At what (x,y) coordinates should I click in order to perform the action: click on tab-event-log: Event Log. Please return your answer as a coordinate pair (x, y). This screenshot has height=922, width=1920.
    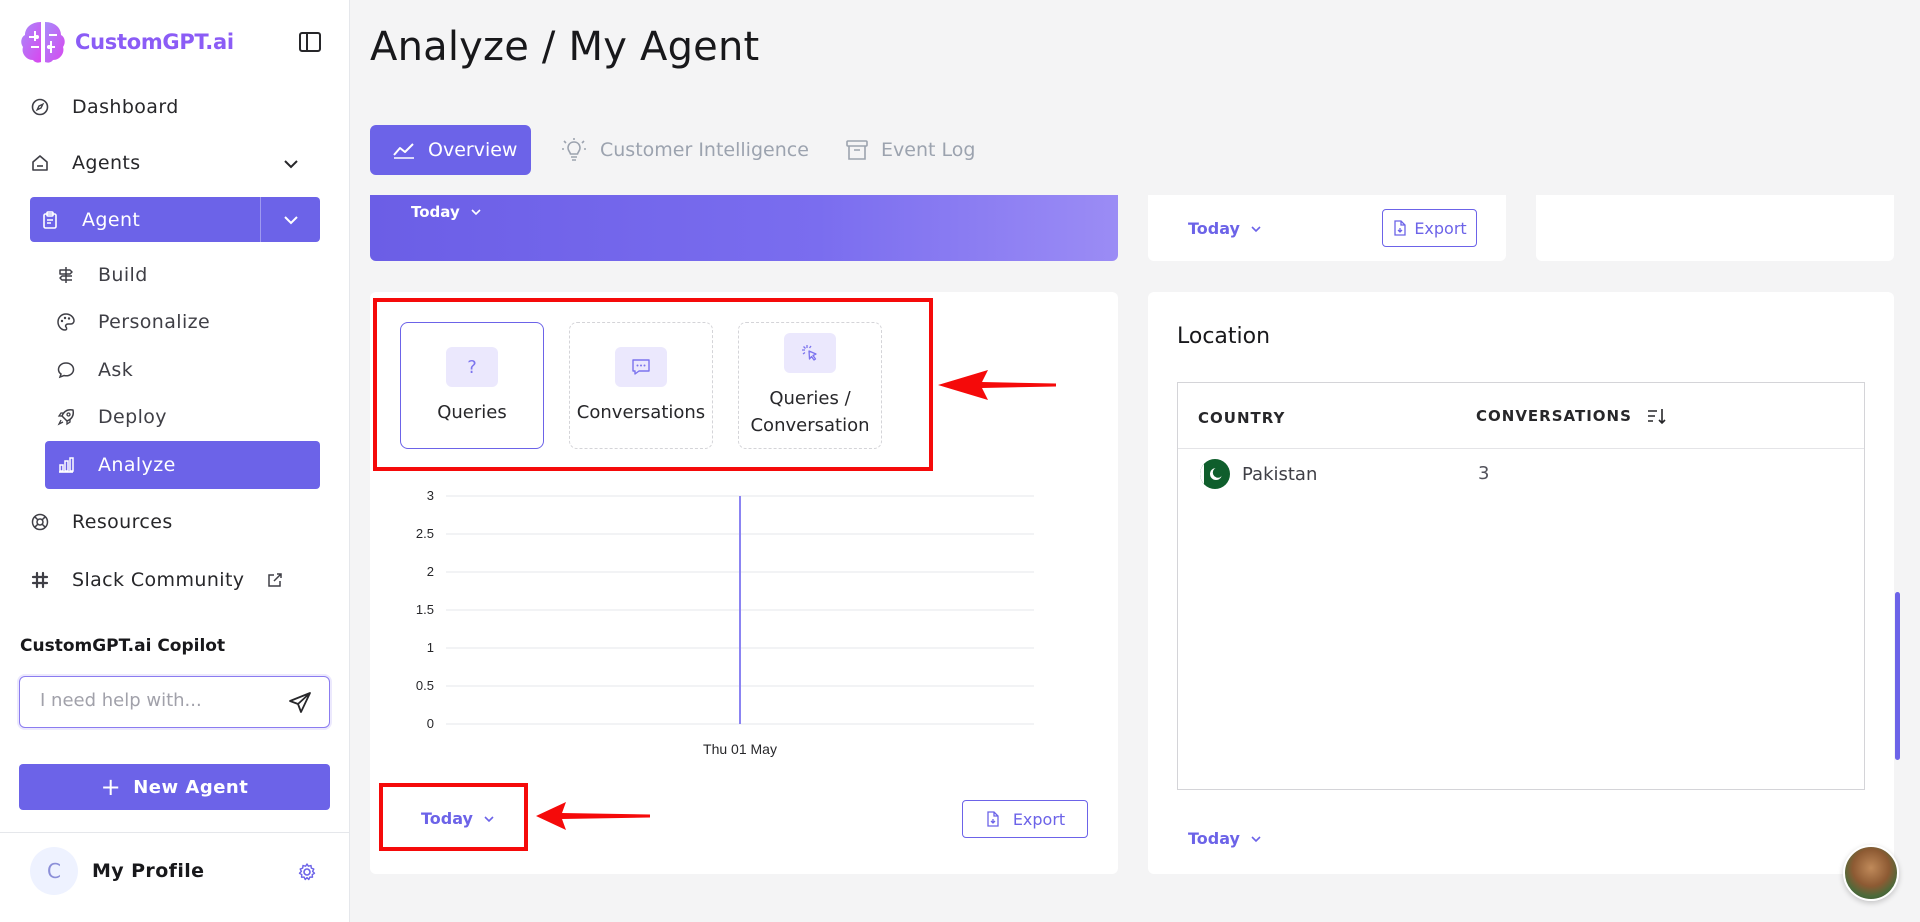
    Looking at the image, I should click on (910, 150).